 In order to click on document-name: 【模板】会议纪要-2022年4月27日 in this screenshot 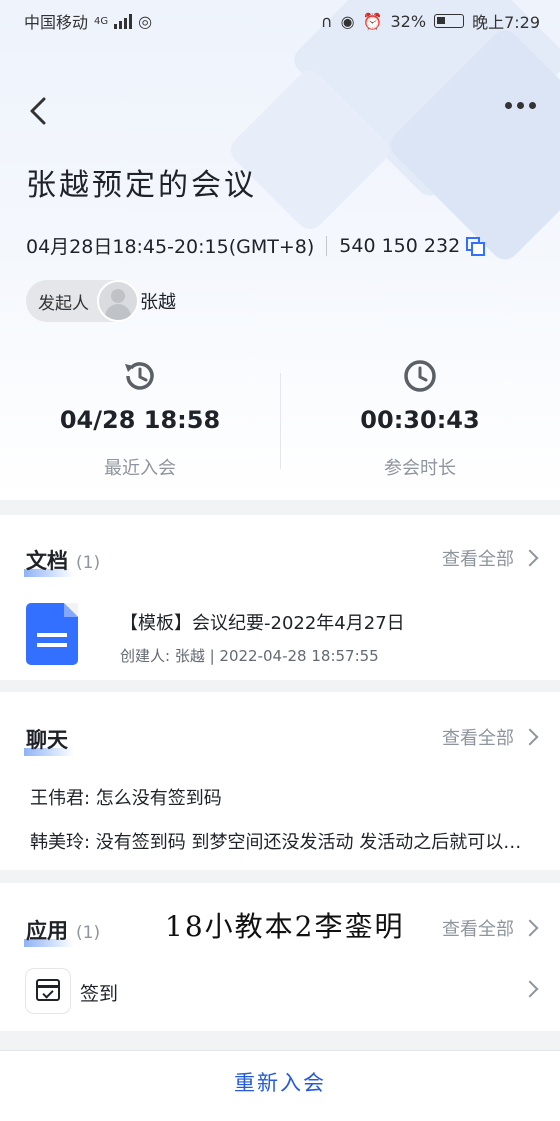, I will do `click(262, 622)`.